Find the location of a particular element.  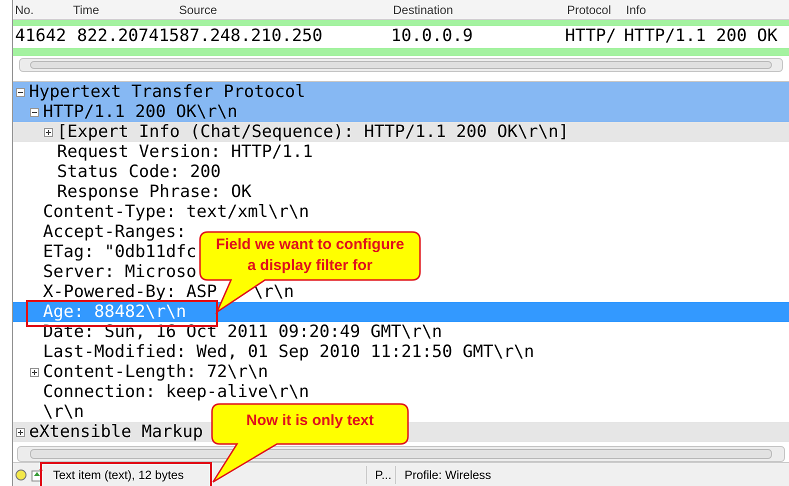

table-cell-text: 41642 is located at coordinates (41, 37).